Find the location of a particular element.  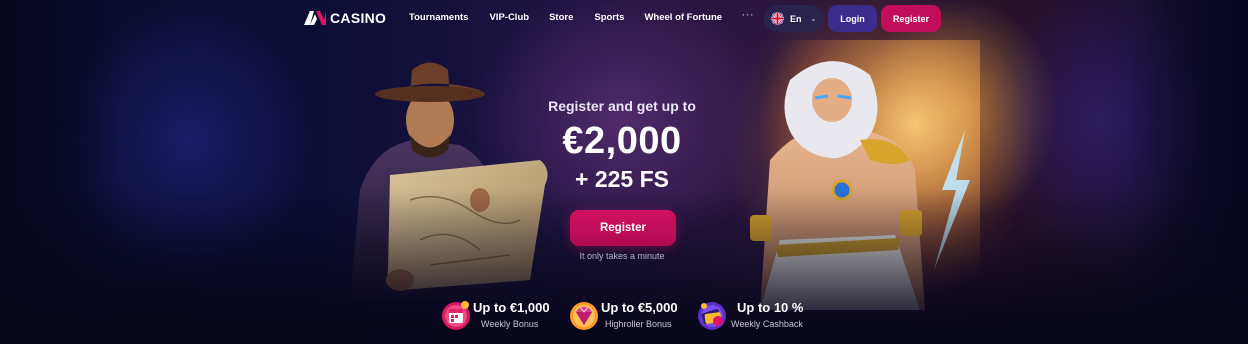

promo-free-spins: + 225 FS is located at coordinates (622, 179).